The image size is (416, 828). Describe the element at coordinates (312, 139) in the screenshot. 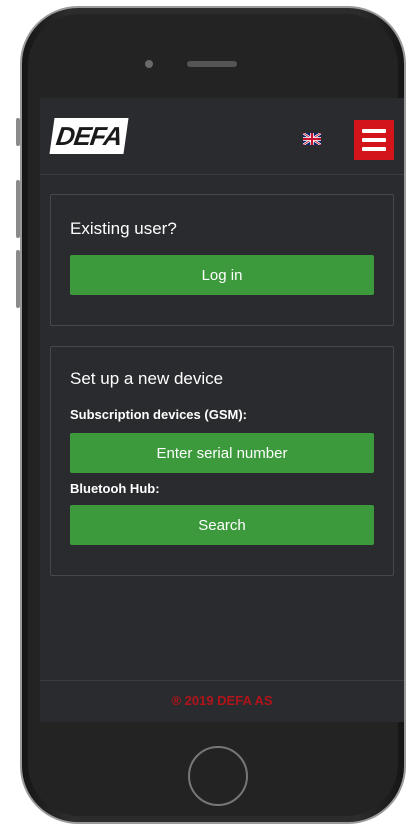

I see `uk-flag-icon` at that location.